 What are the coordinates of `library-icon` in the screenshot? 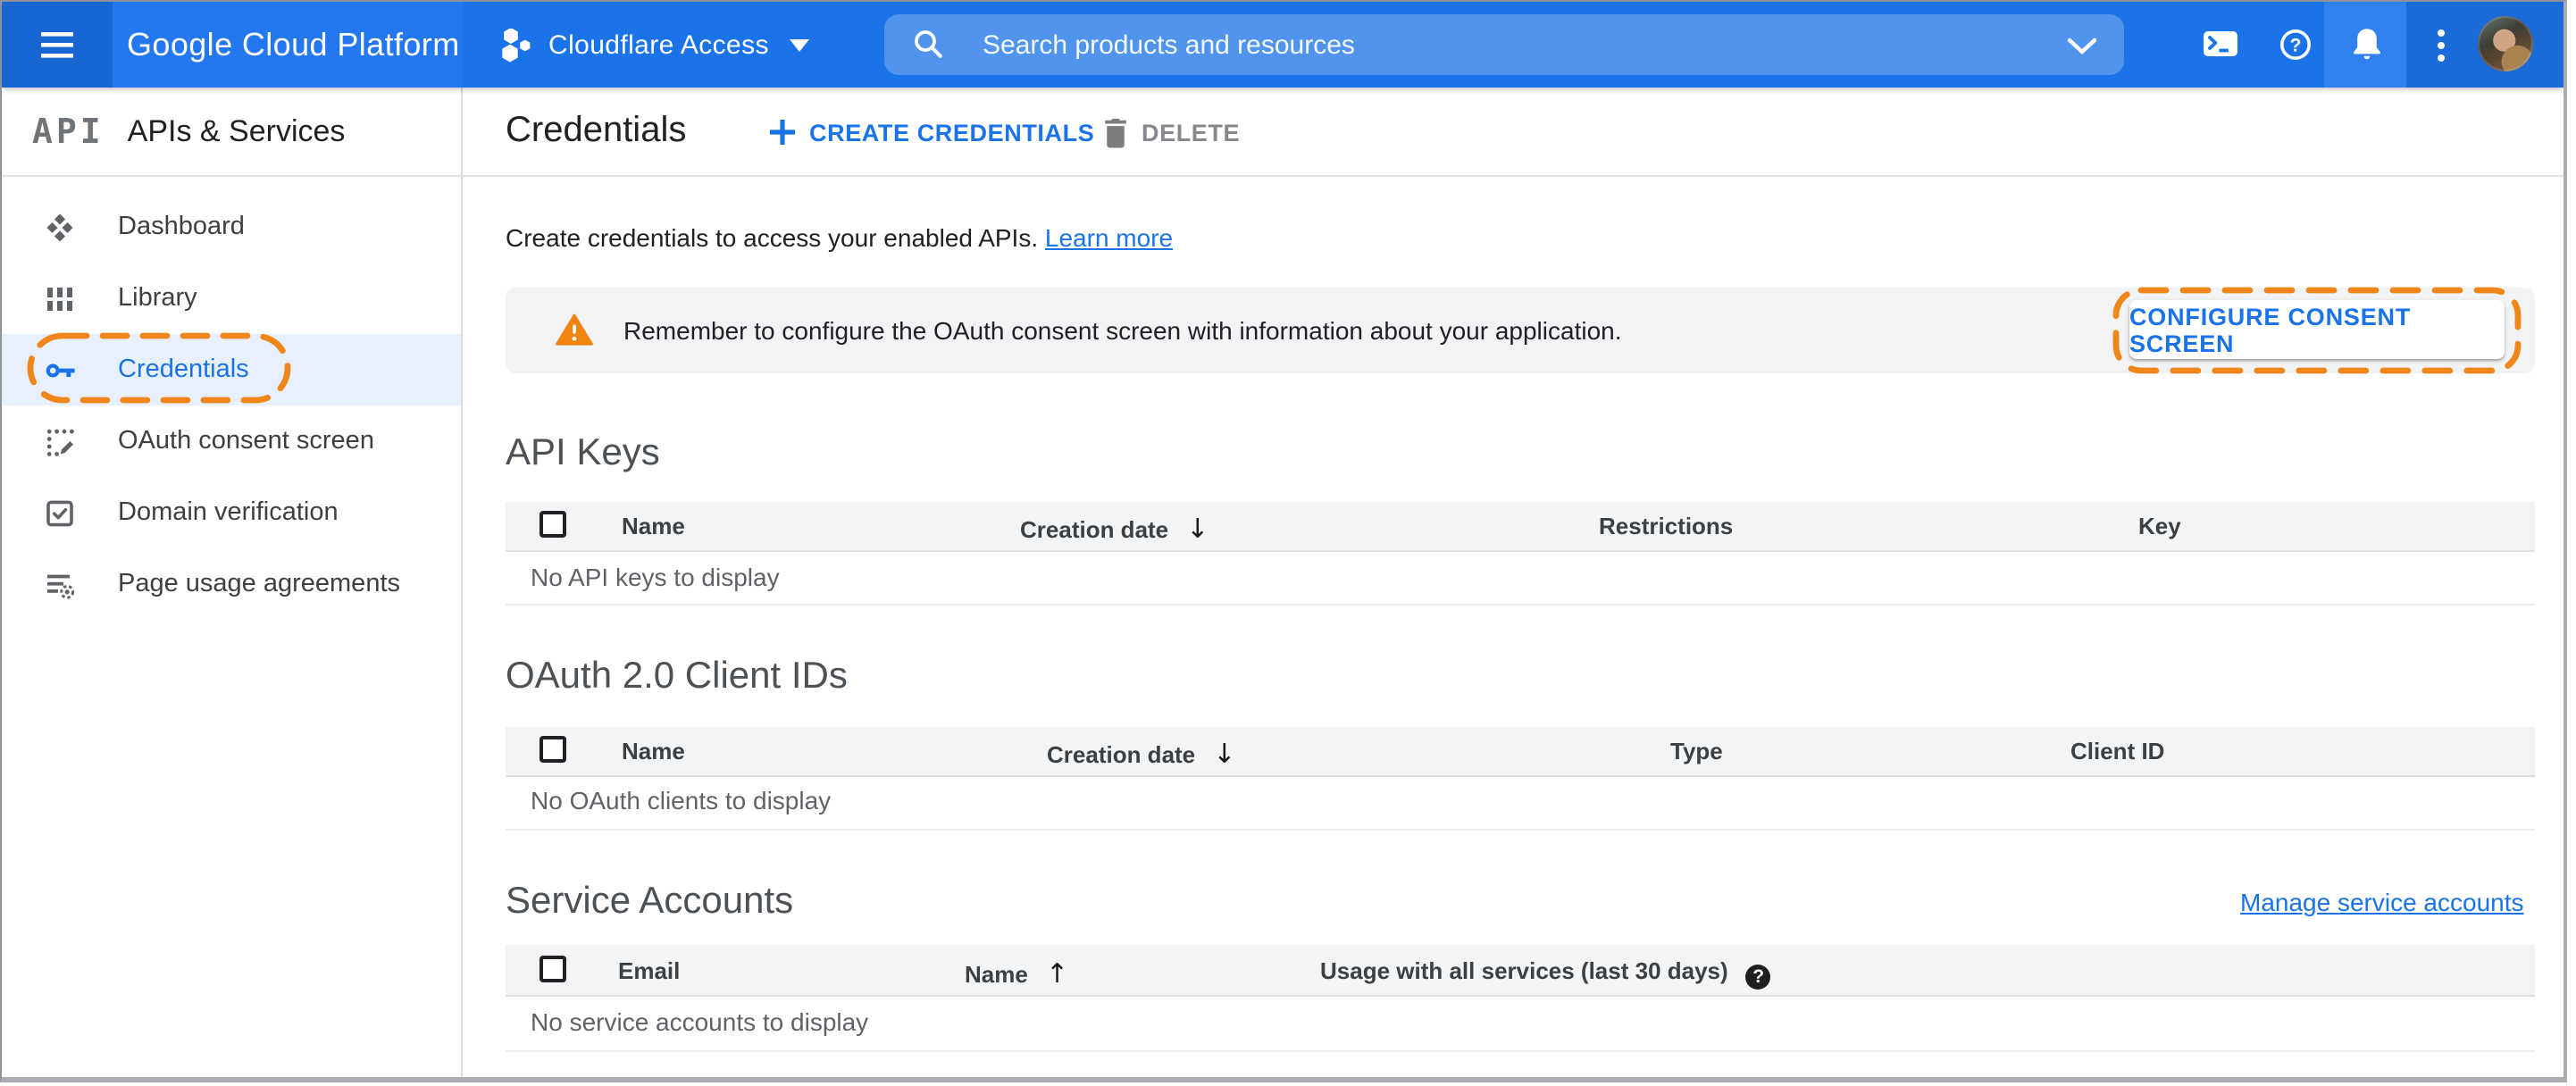 It's located at (60, 298).